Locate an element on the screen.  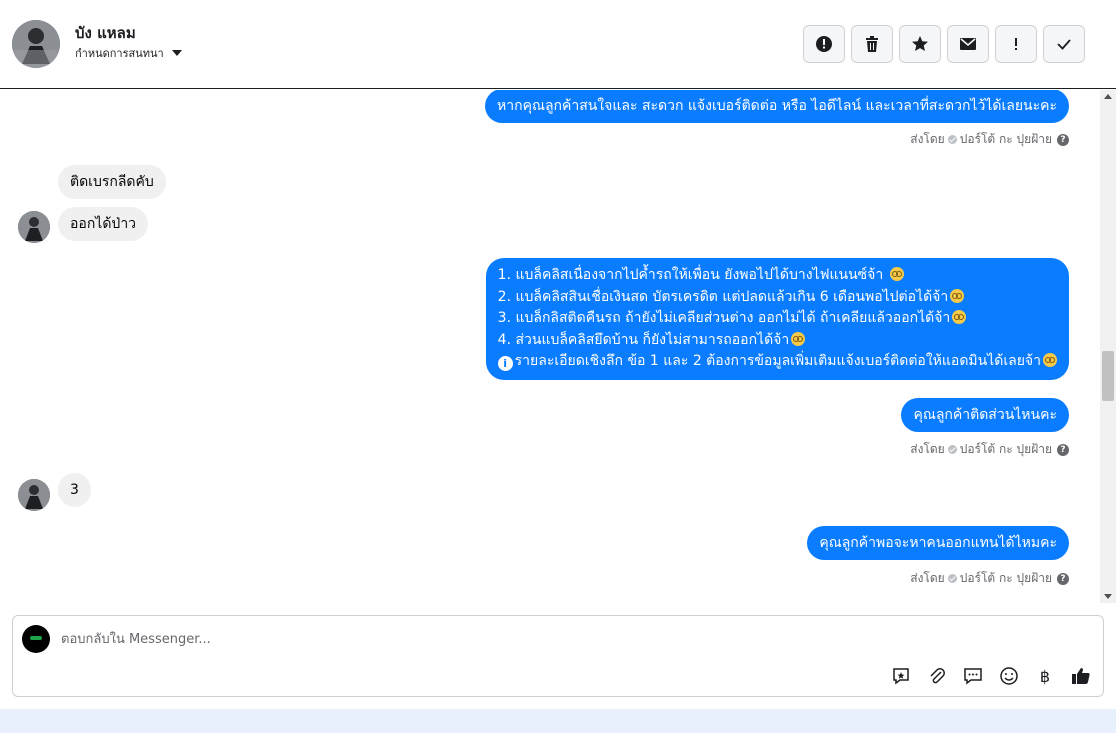
baht-icon: ฿ is located at coordinates (1045, 676).